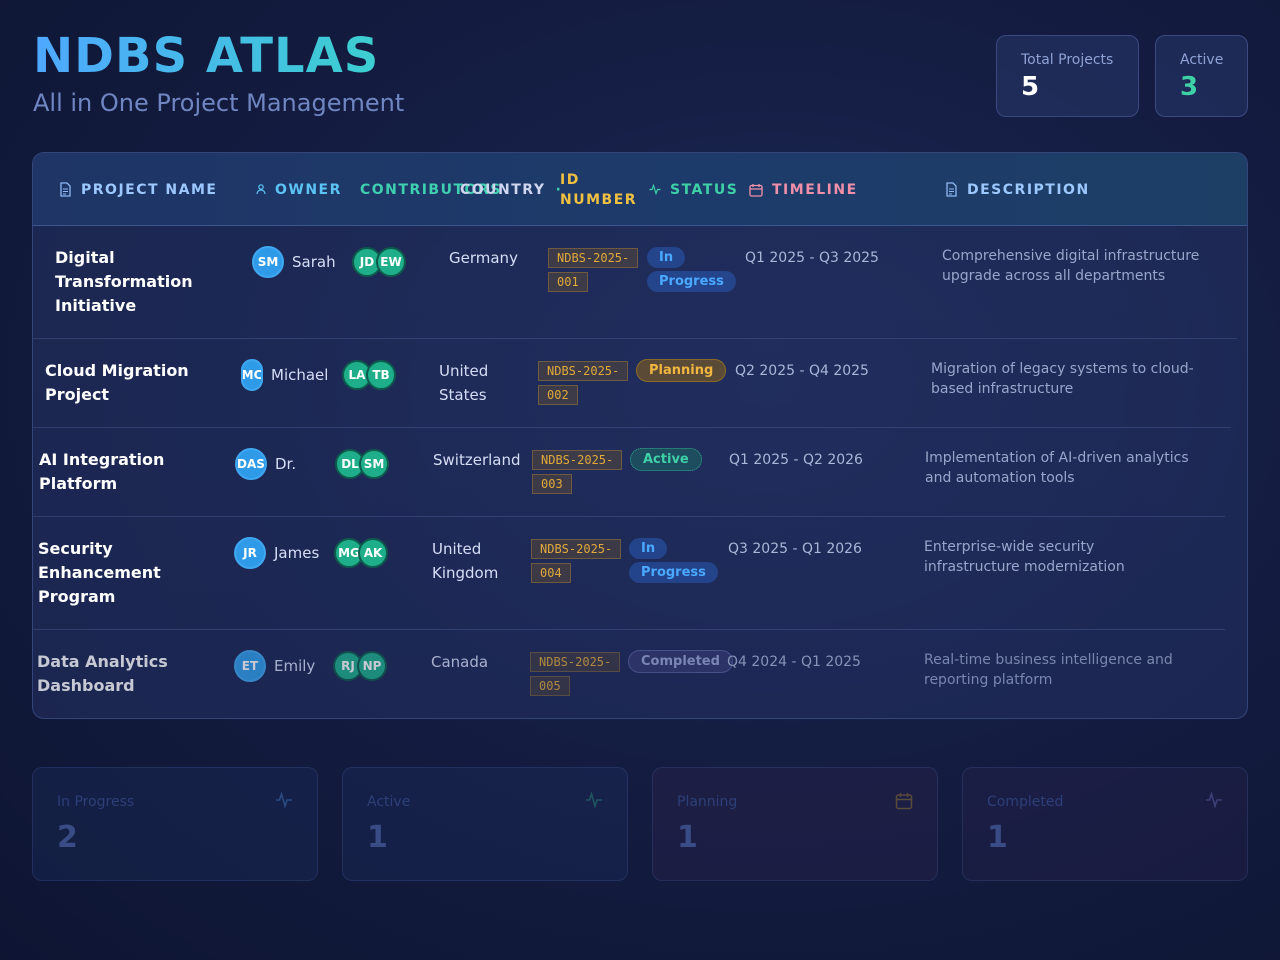 The image size is (1280, 960). I want to click on avatar: ET, so click(250, 666).